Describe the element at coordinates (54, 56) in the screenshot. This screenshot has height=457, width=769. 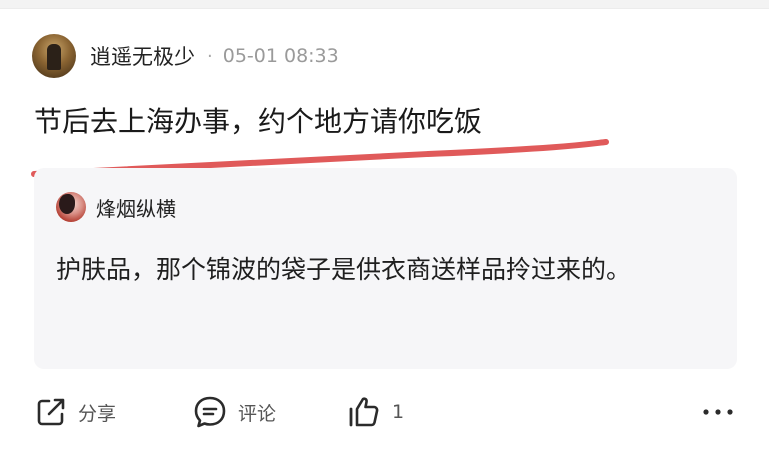
I see `author-avatar` at that location.